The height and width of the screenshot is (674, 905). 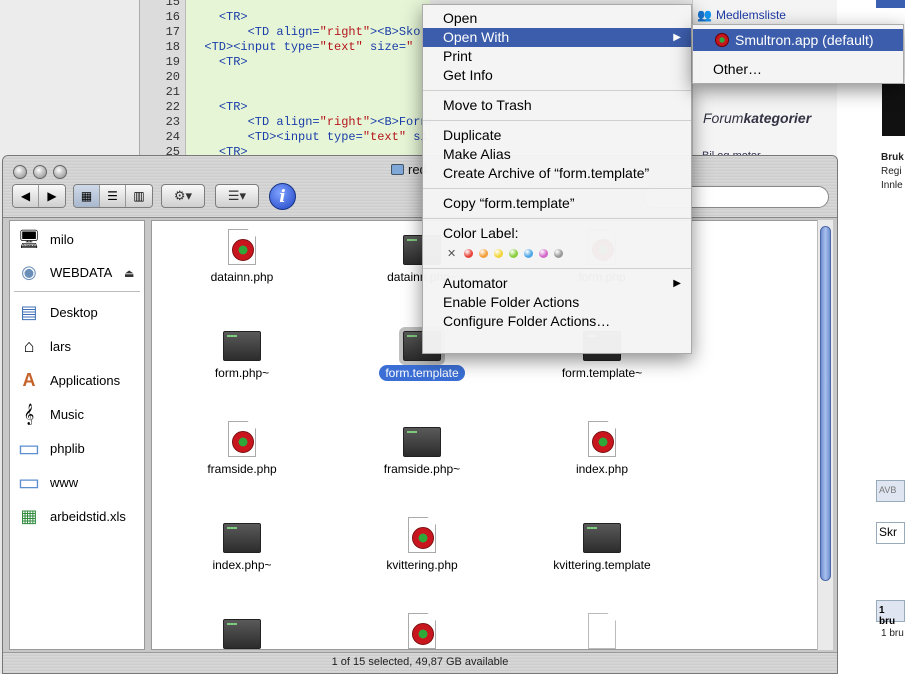 What do you see at coordinates (183, 196) in the screenshot?
I see `action-menu-button: ⚙▾` at bounding box center [183, 196].